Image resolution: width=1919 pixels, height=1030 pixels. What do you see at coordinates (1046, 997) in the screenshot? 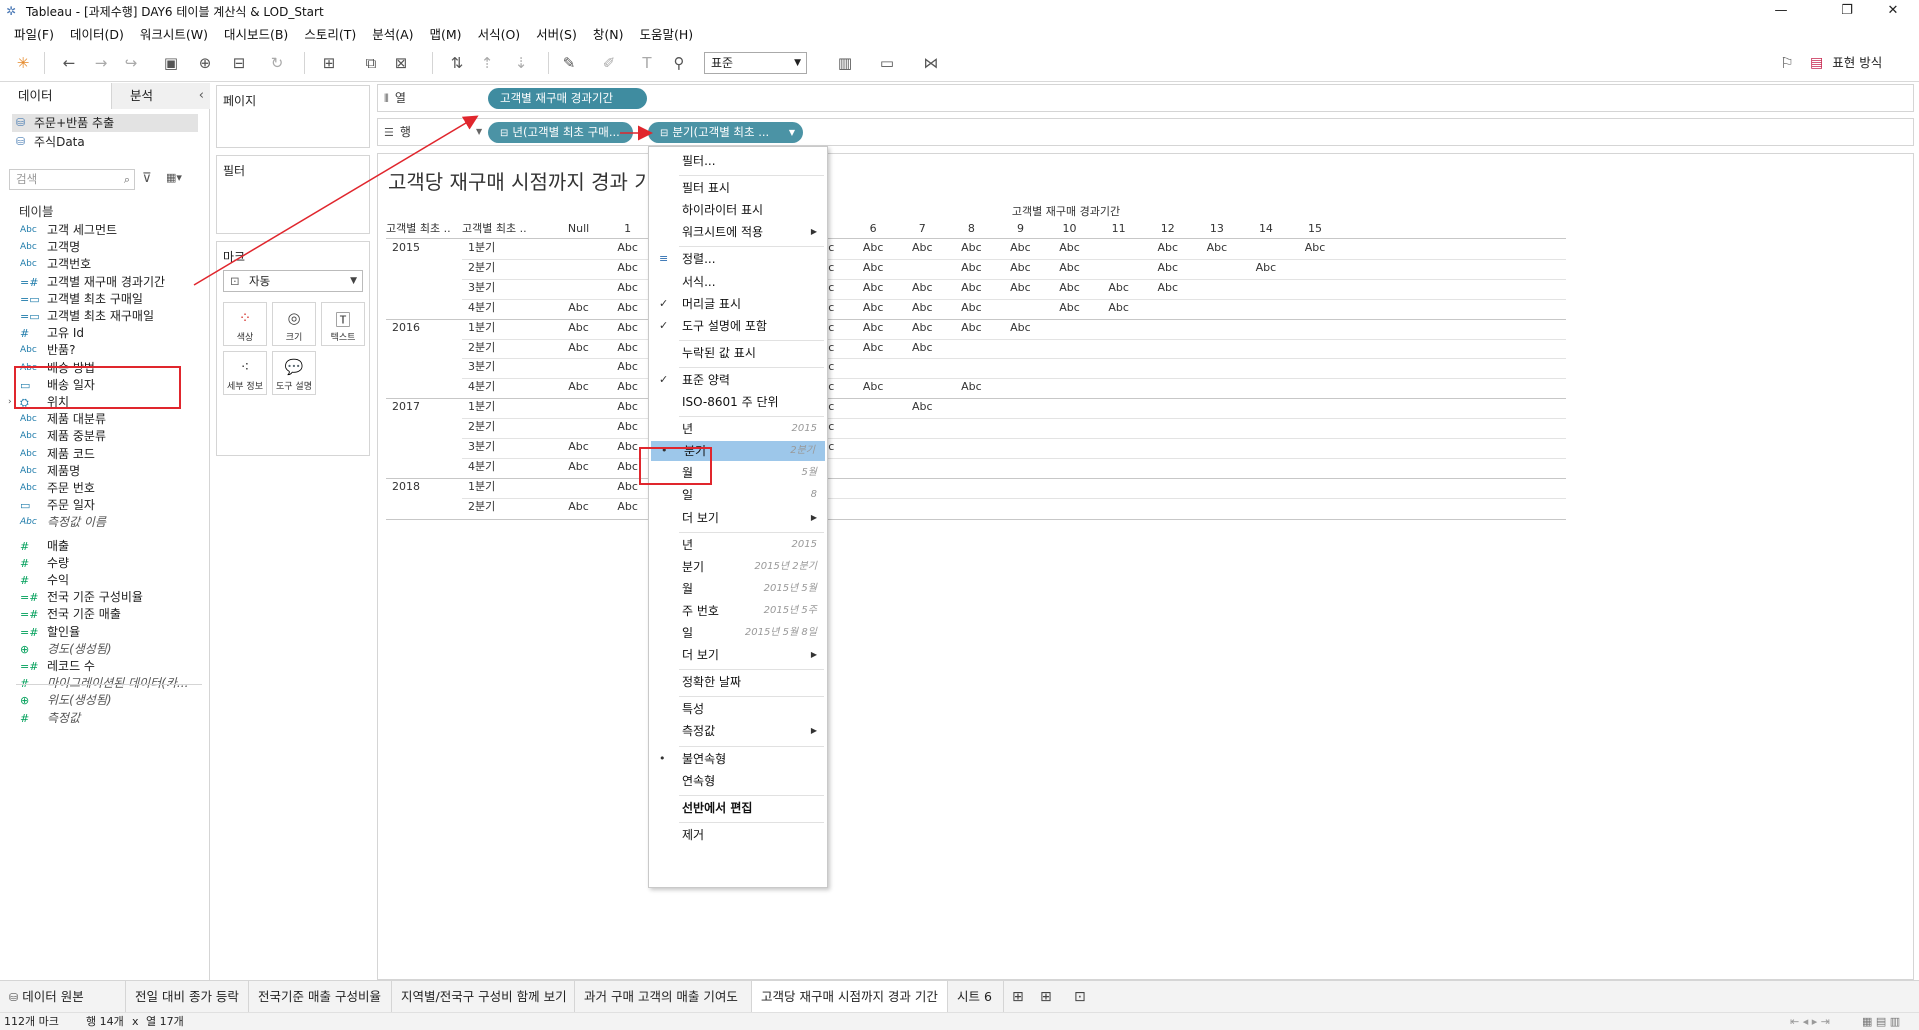
I see `new-dashboard-icon: ⊞` at bounding box center [1046, 997].